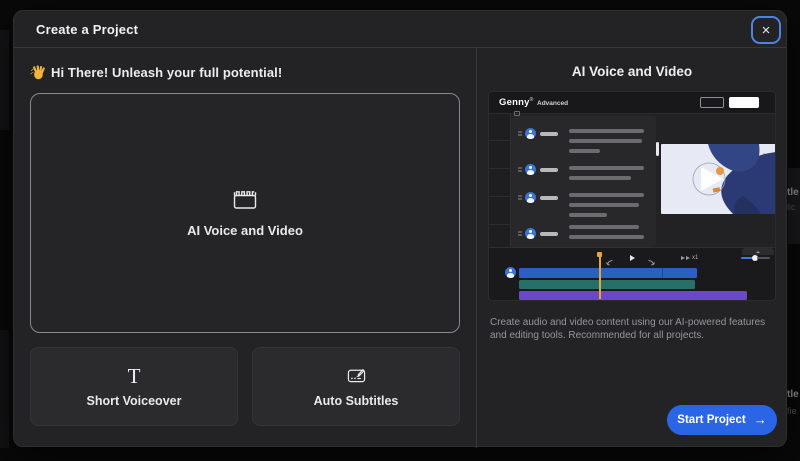  Describe the element at coordinates (744, 102) in the screenshot. I see `preview-solid-button` at that location.